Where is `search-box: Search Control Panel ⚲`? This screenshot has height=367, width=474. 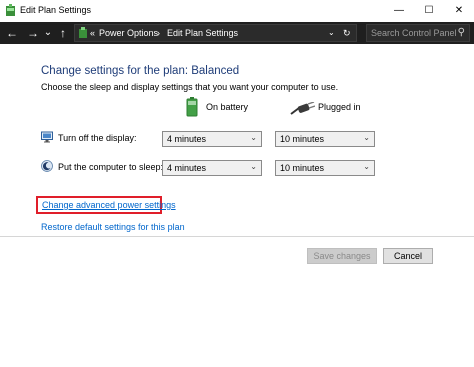
search-box: Search Control Panel ⚲ is located at coordinates (418, 33).